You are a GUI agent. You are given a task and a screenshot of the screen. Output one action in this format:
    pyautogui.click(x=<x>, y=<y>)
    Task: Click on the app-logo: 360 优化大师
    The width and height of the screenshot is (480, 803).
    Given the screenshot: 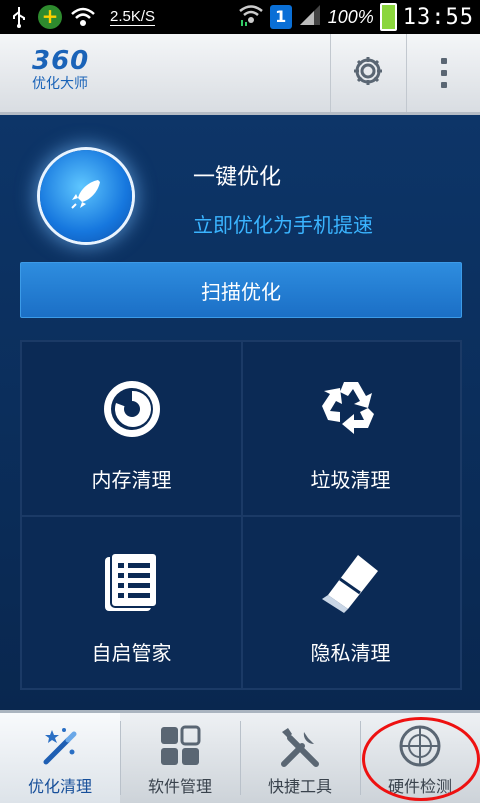 What is the action you would take?
    pyautogui.click(x=60, y=70)
    